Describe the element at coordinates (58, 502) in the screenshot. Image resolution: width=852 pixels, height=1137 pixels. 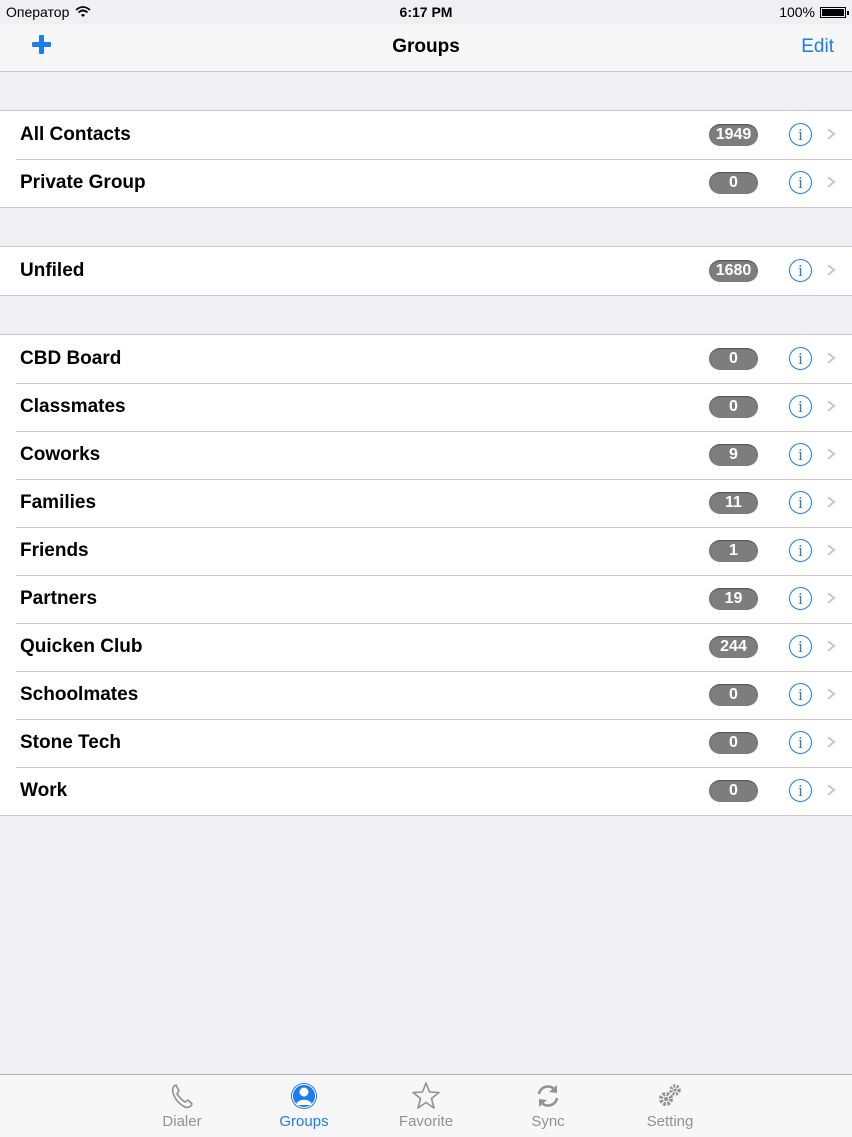
I see `group-name: Families` at that location.